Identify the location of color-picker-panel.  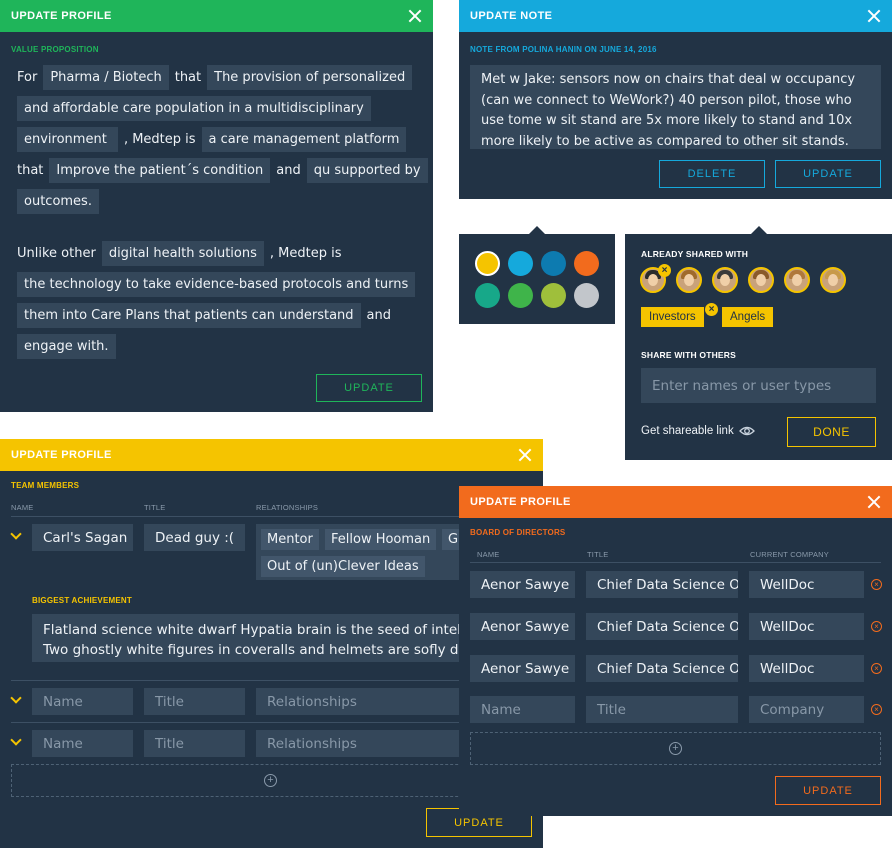
(537, 279).